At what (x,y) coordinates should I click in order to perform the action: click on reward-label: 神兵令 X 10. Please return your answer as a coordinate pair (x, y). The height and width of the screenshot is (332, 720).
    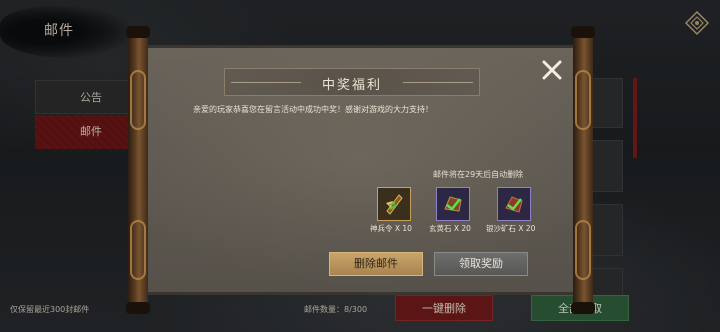
    Looking at the image, I should click on (391, 228).